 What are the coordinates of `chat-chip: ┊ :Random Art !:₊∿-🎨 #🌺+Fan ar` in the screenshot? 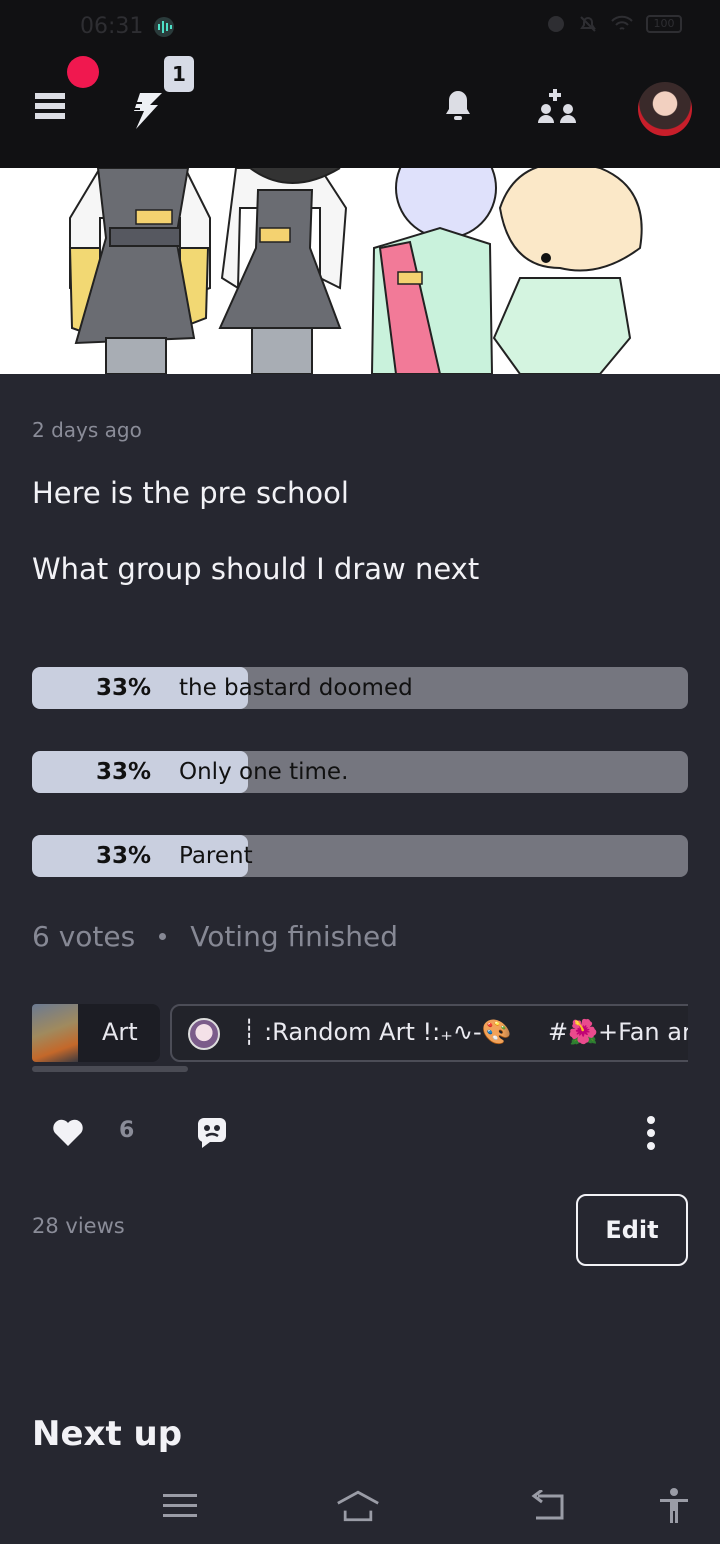 It's located at (429, 1033).